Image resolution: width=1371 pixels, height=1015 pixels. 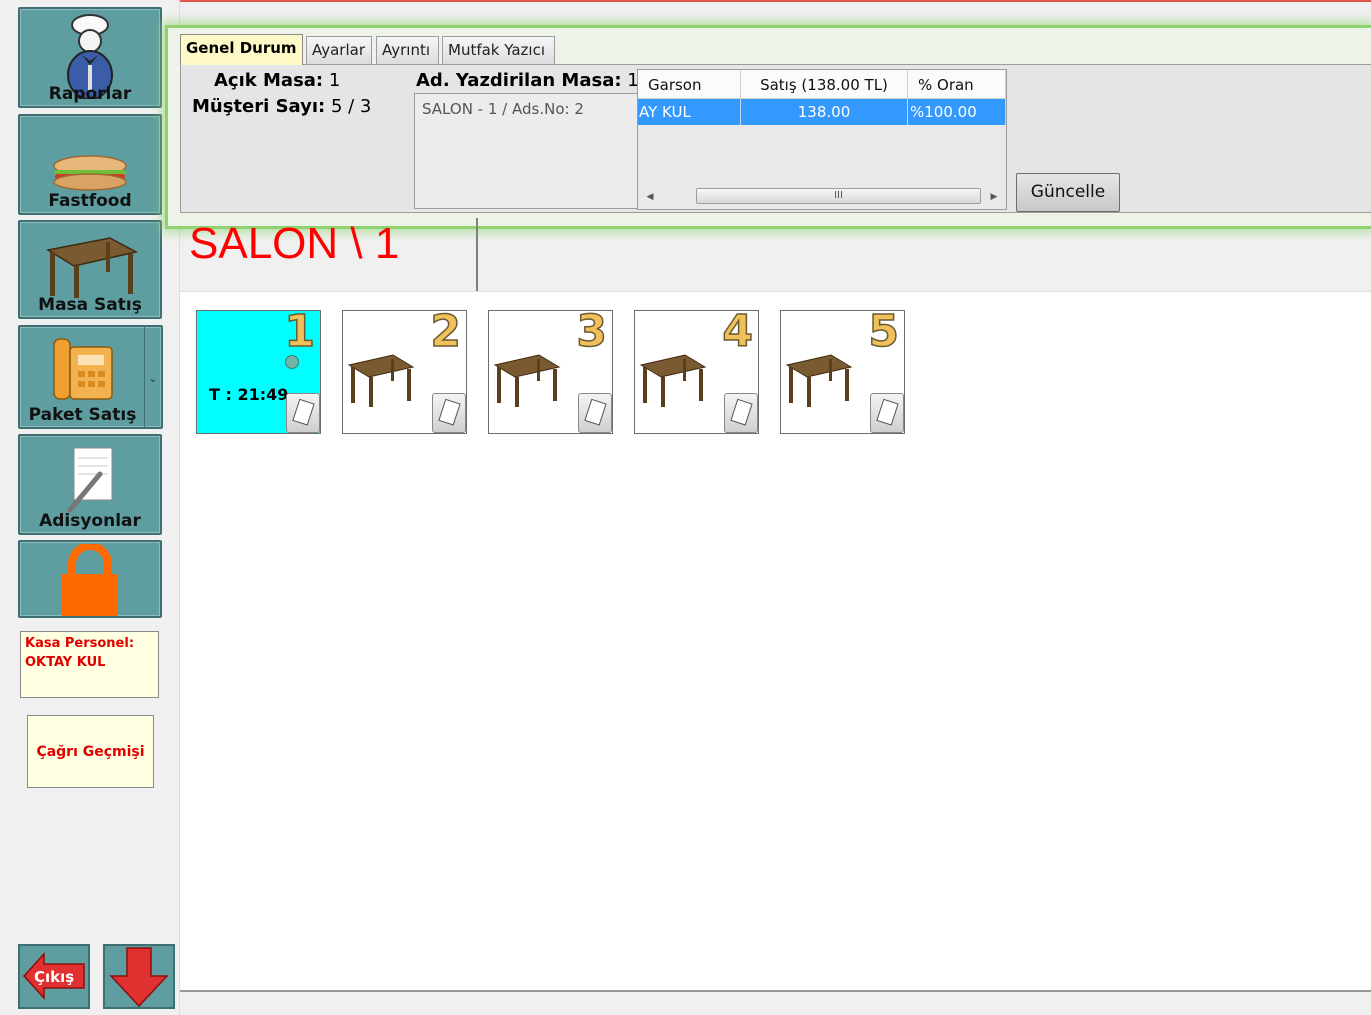 I want to click on tab-ayrinti: Ayrıntı, so click(x=407, y=50).